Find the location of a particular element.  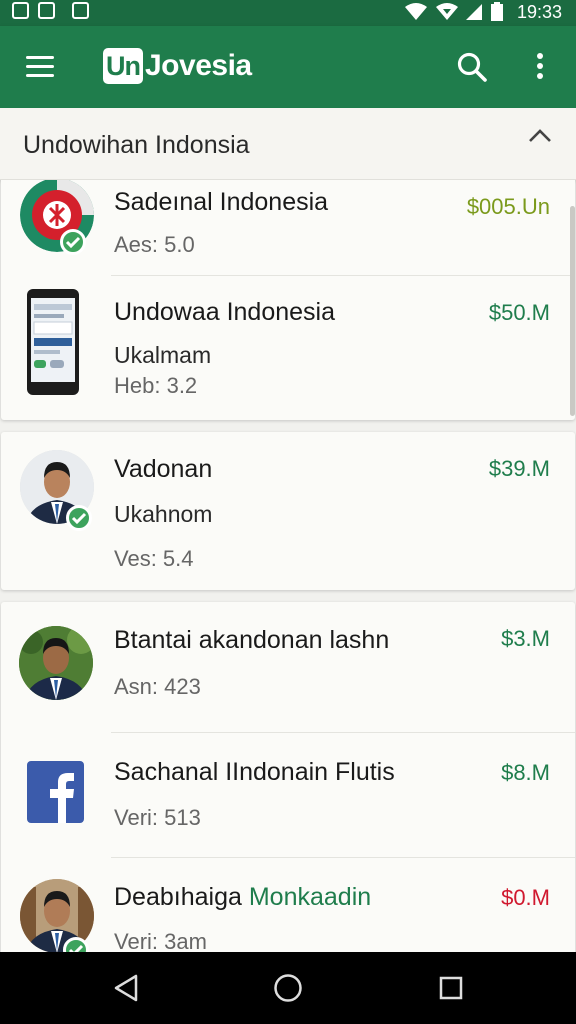

item-subtitle: Ukalmam is located at coordinates (163, 355).